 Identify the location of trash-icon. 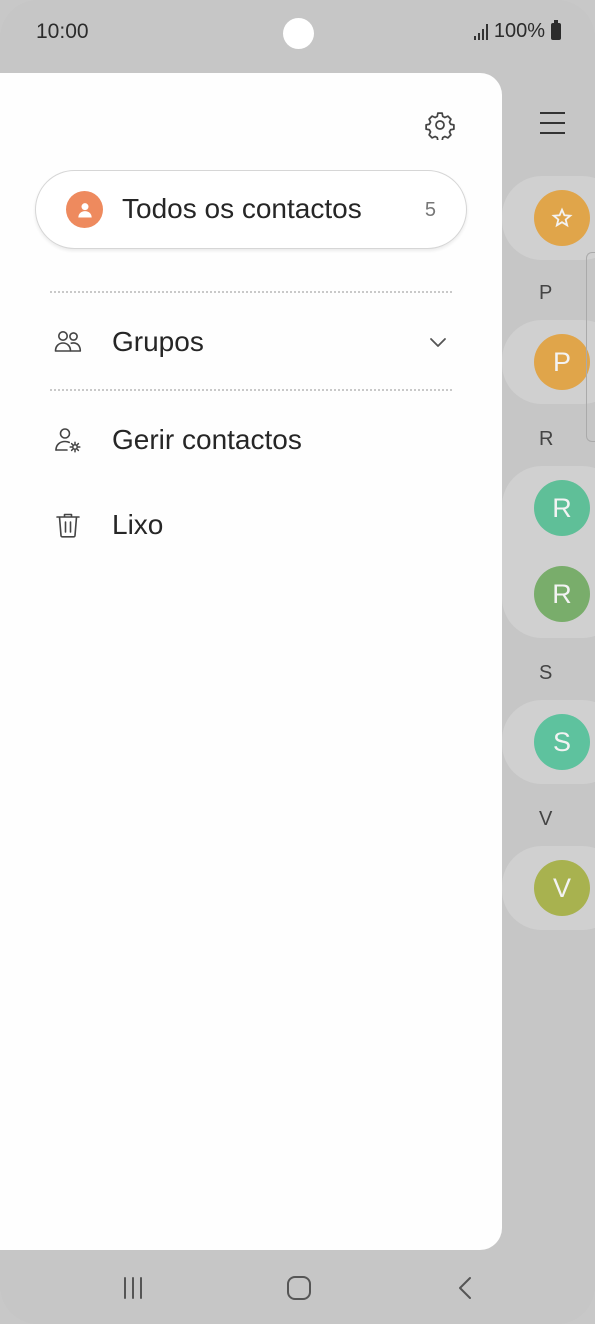
(68, 525).